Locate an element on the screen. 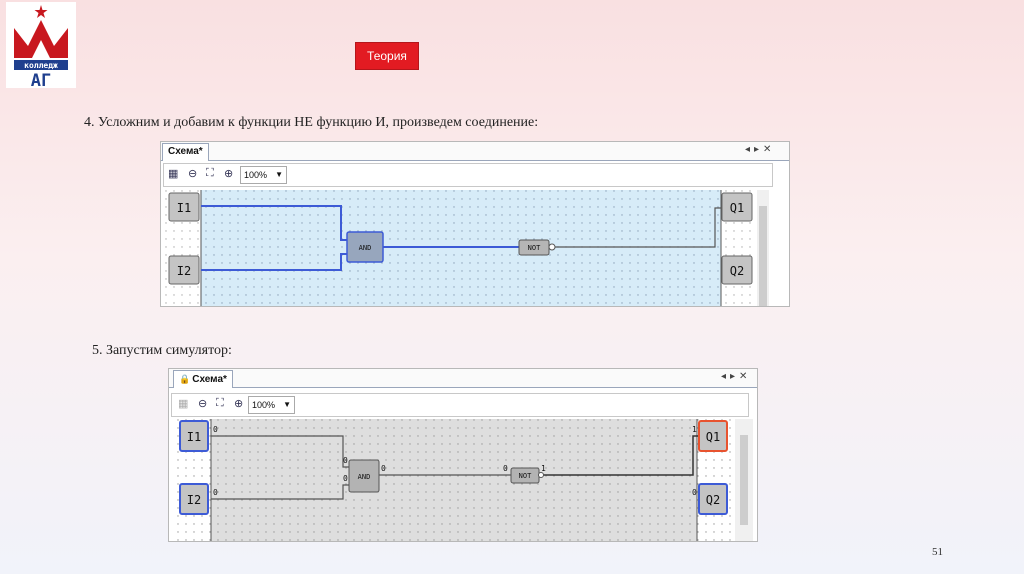 This screenshot has width=1024, height=574. tab-schema: Схема* is located at coordinates (185, 152).